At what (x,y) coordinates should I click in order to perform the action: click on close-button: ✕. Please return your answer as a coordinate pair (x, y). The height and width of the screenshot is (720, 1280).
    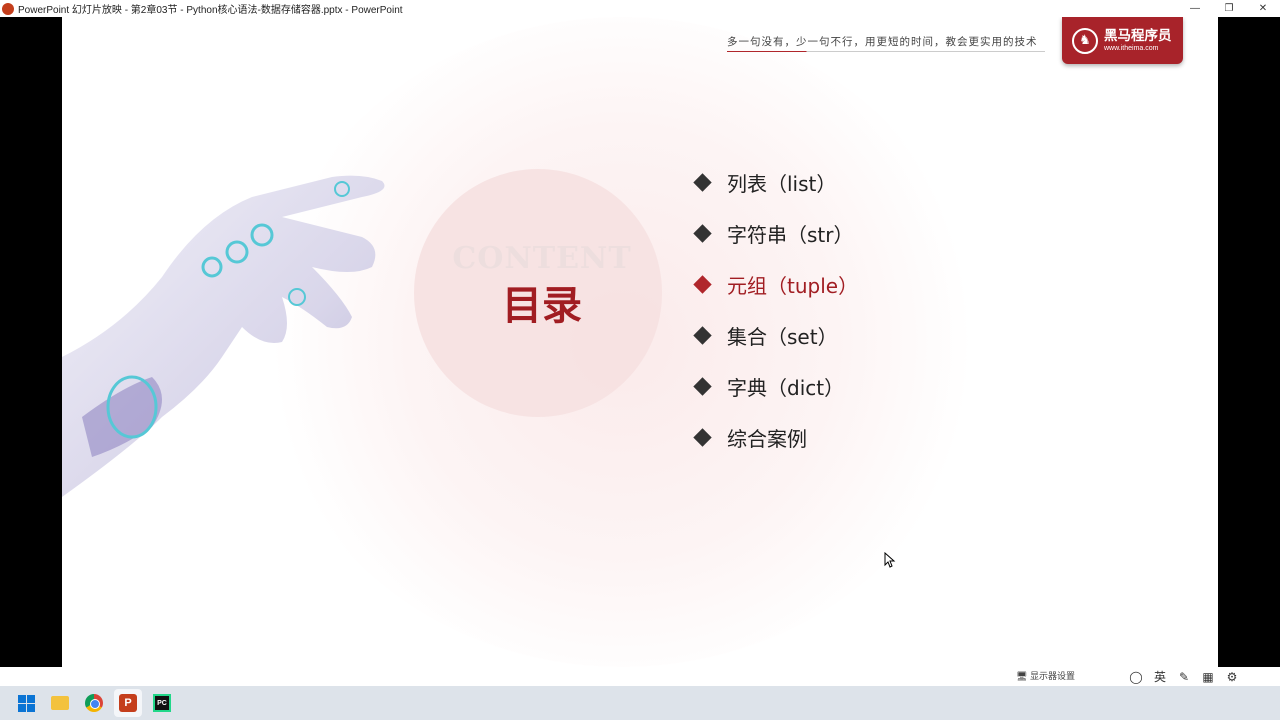
    Looking at the image, I should click on (1263, 8).